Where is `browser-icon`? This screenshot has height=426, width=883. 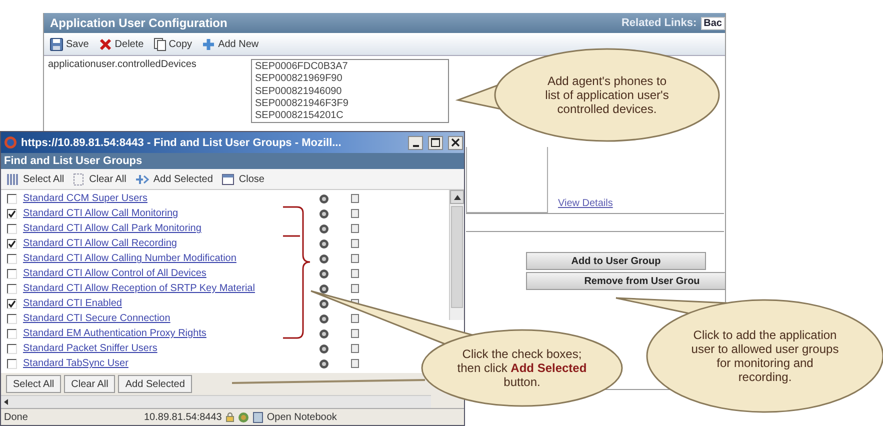
browser-icon is located at coordinates (10, 142).